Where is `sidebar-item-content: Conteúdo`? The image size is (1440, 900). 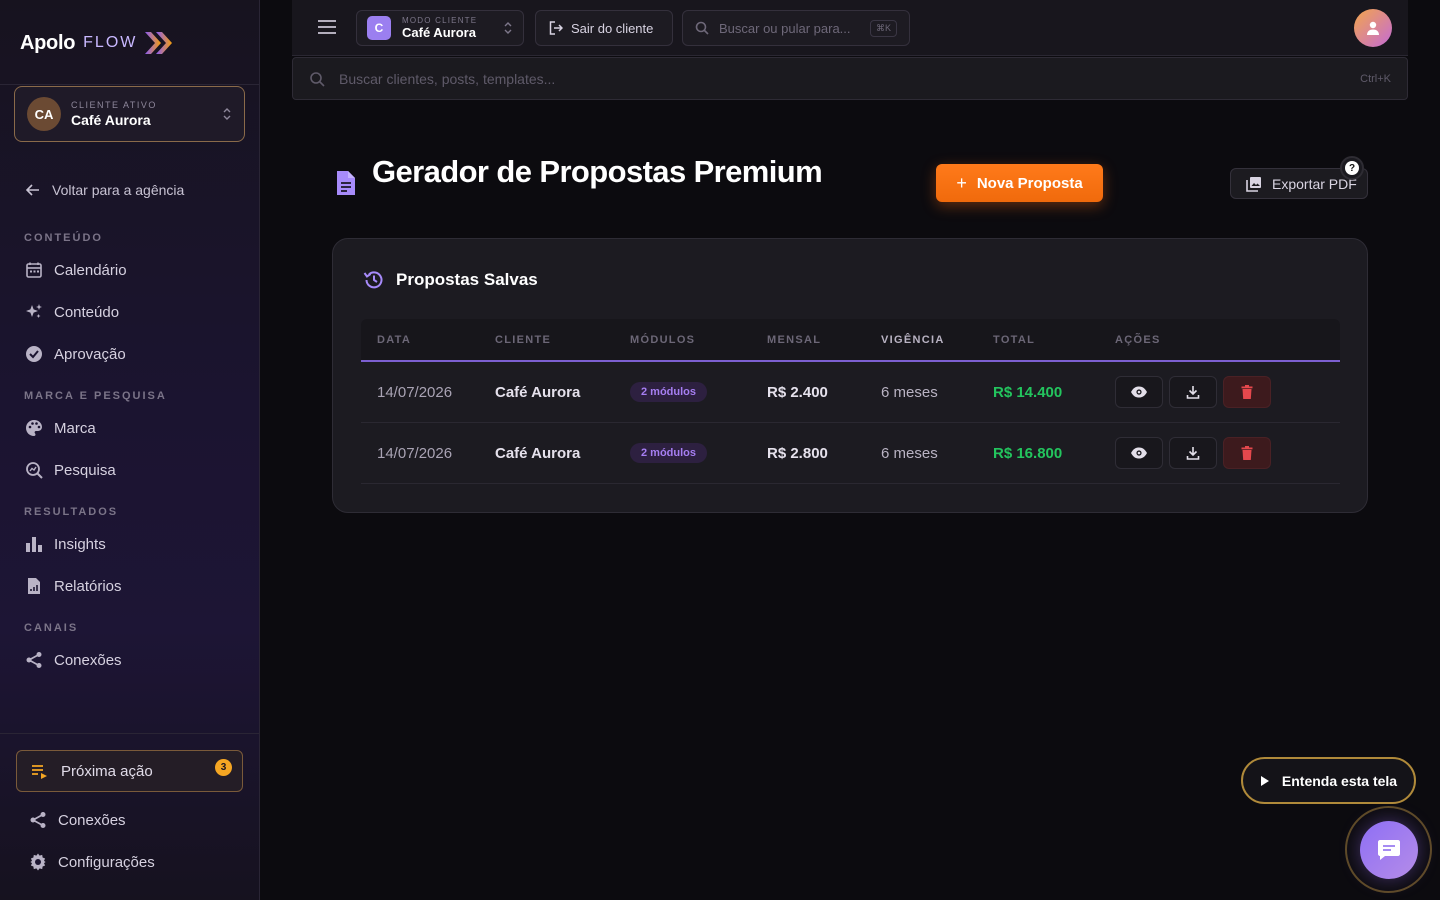 sidebar-item-content: Conteúdo is located at coordinates (71, 312).